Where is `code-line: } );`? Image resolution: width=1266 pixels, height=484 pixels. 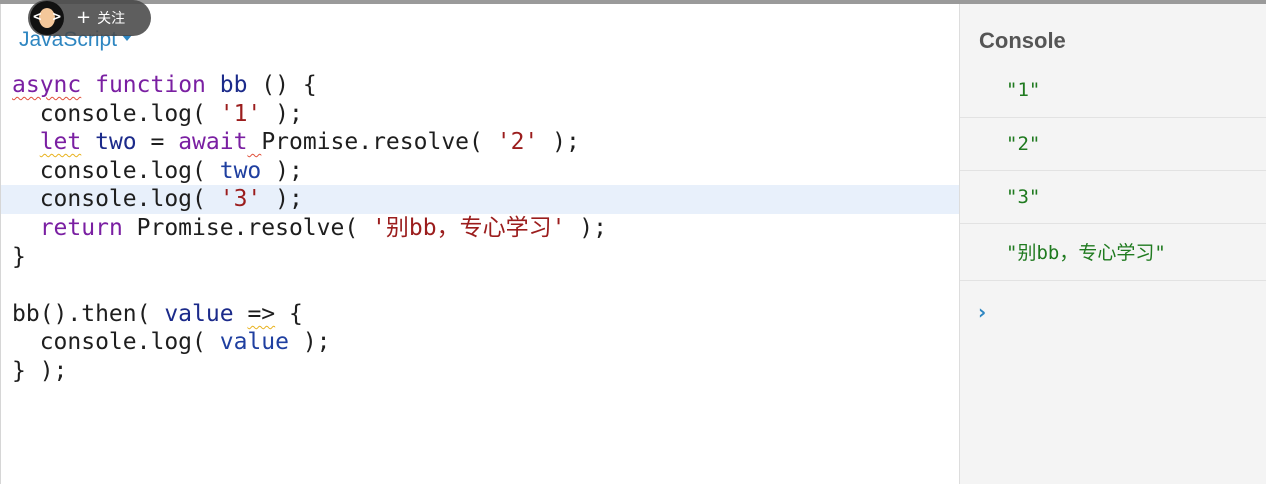
code-line: } ); is located at coordinates (480, 371).